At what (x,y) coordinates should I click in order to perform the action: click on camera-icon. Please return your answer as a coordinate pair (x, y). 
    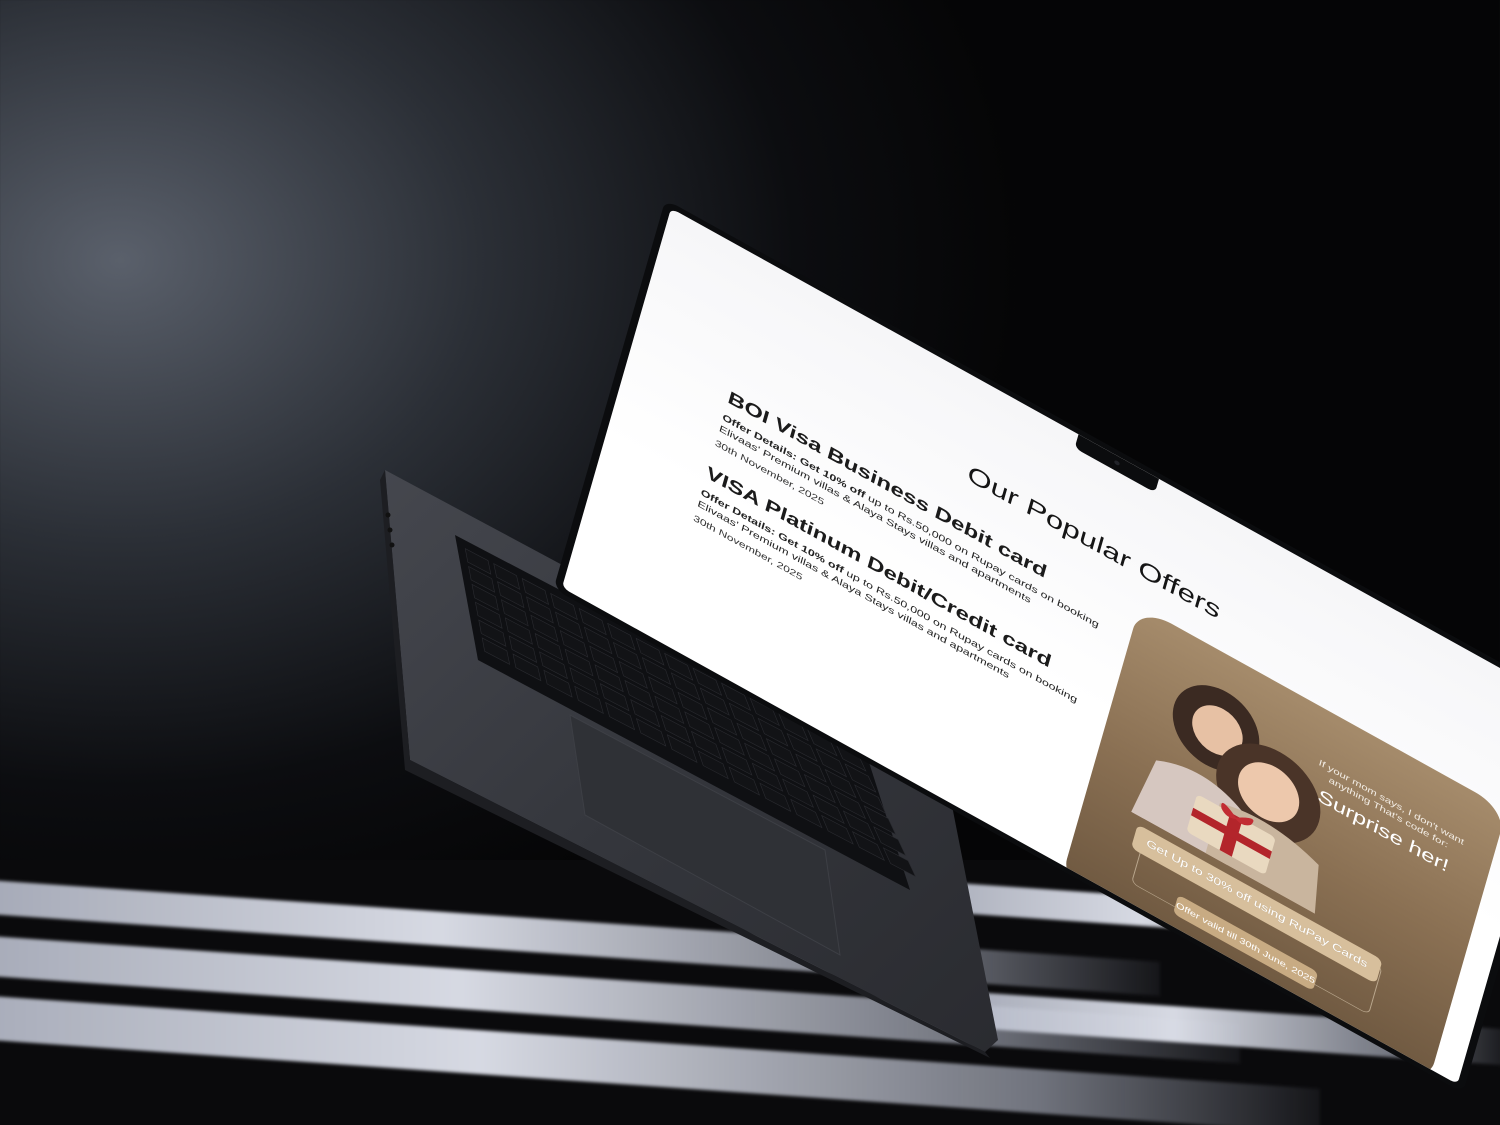
    Looking at the image, I should click on (1117, 463).